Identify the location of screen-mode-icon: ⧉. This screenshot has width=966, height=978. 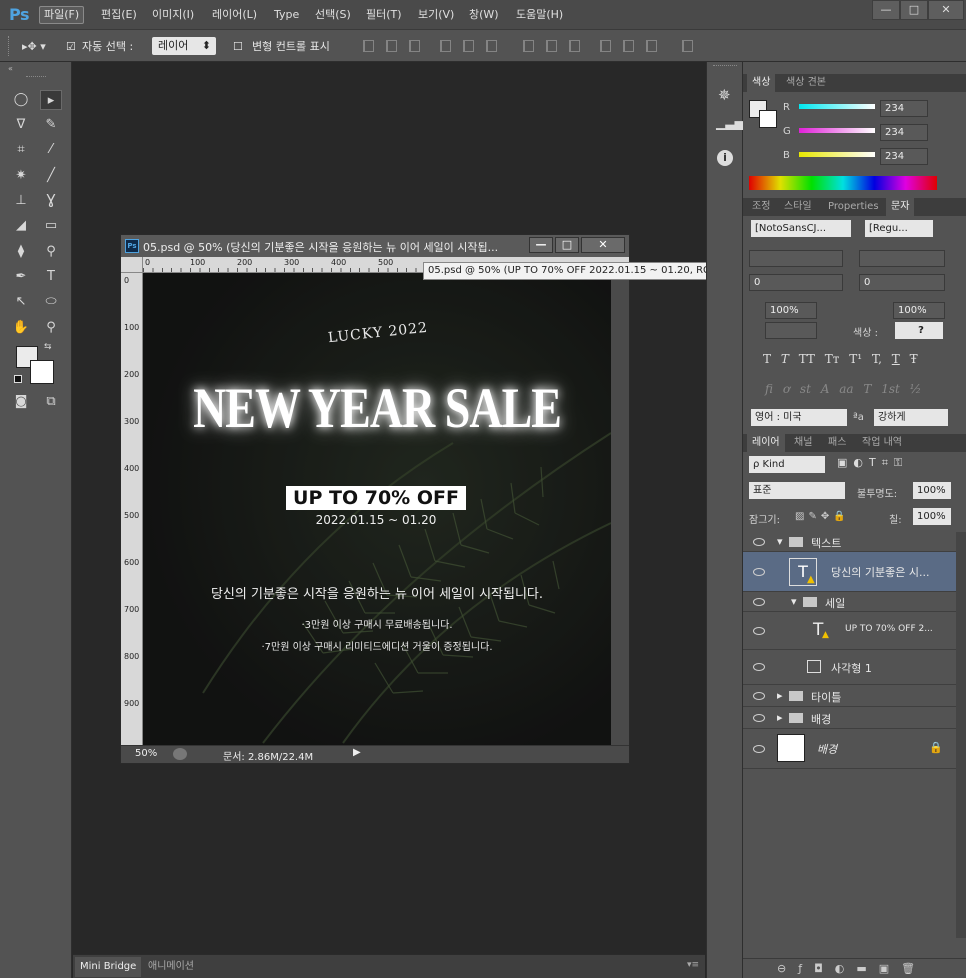
(51, 402).